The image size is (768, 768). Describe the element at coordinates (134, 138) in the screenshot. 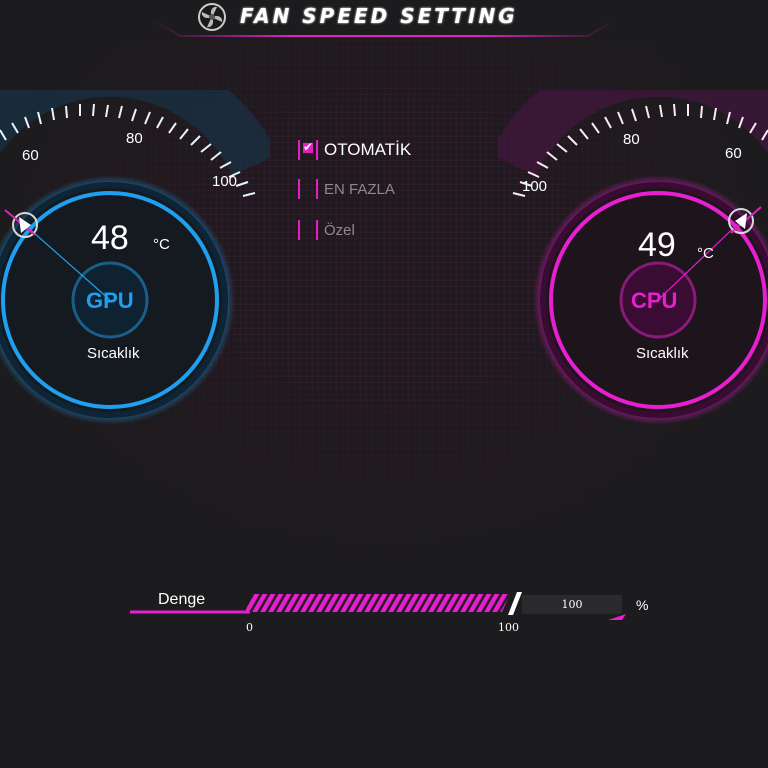

I see `gpu-scale-80: 80` at that location.